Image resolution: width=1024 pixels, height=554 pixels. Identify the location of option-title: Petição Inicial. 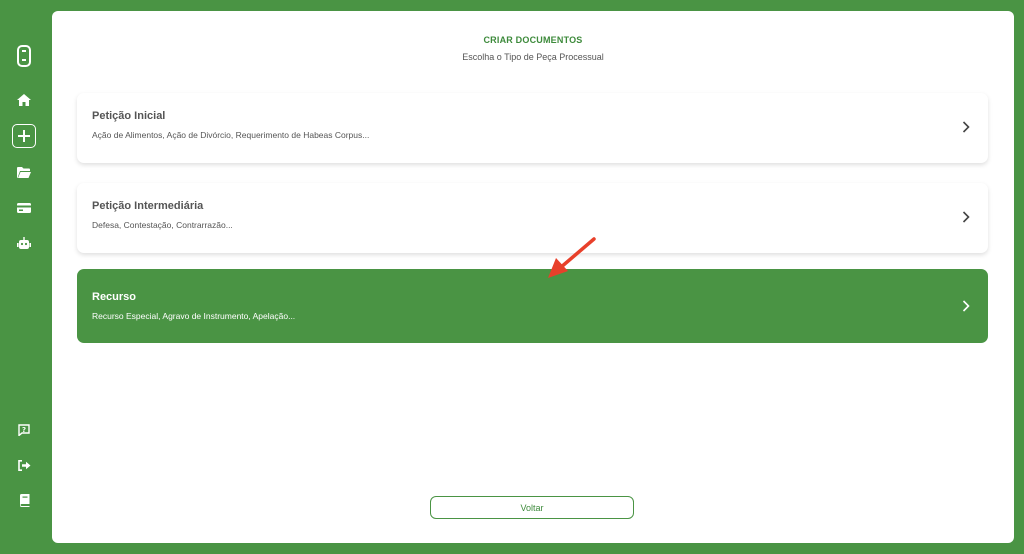
(129, 116).